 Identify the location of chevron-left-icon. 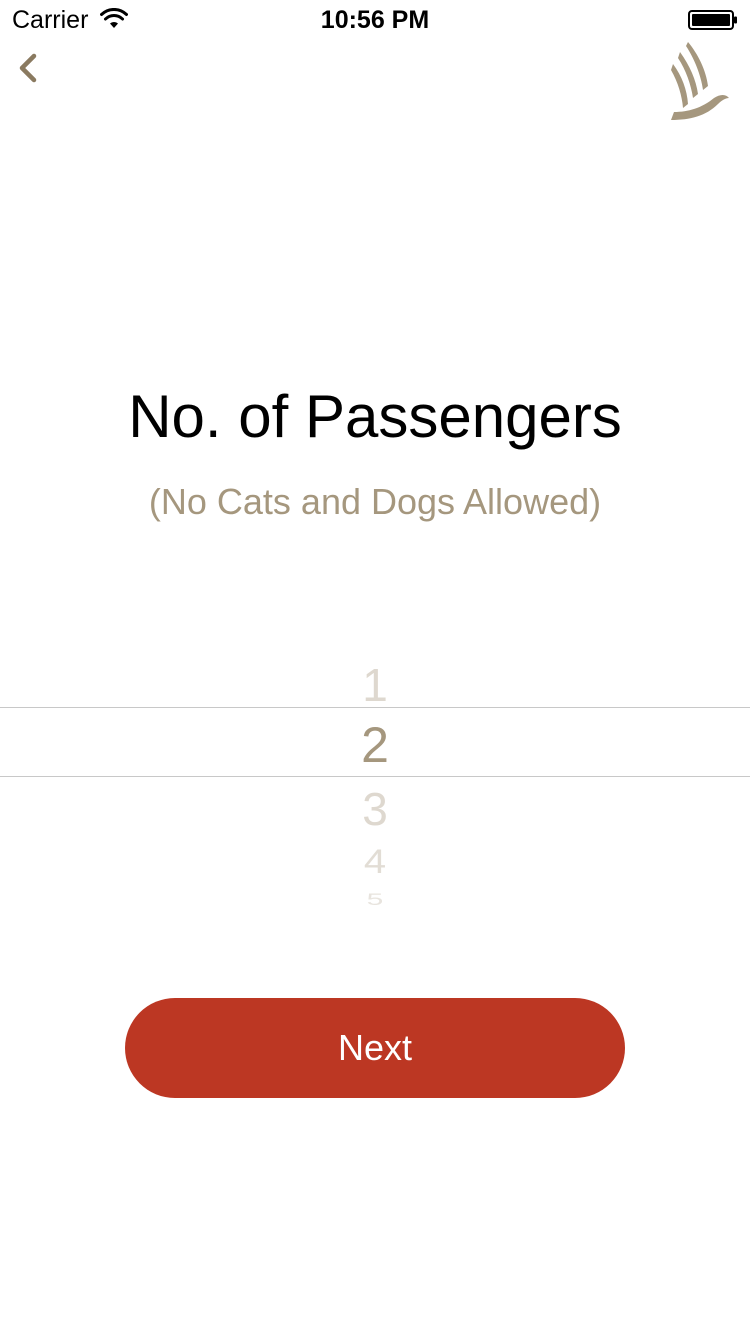
(28, 68).